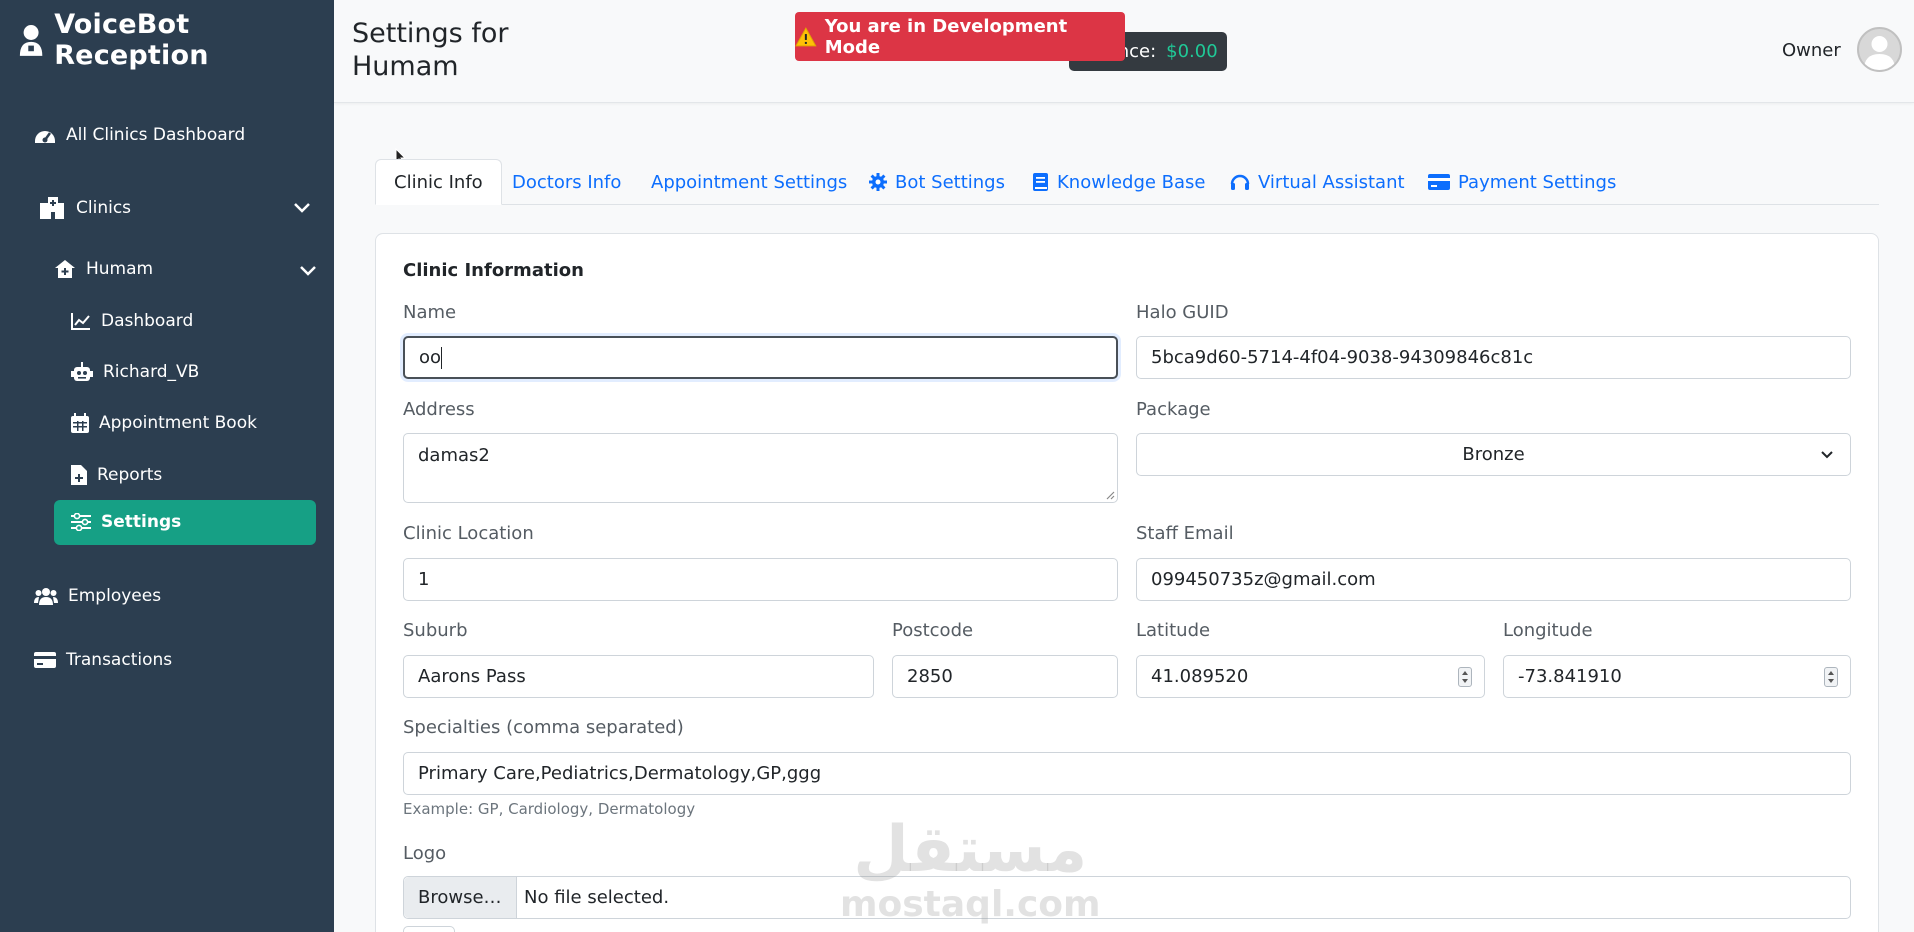 Image resolution: width=1914 pixels, height=932 pixels. What do you see at coordinates (164, 423) in the screenshot?
I see `sidebar-item-appointment-book: Appointment Book` at bounding box center [164, 423].